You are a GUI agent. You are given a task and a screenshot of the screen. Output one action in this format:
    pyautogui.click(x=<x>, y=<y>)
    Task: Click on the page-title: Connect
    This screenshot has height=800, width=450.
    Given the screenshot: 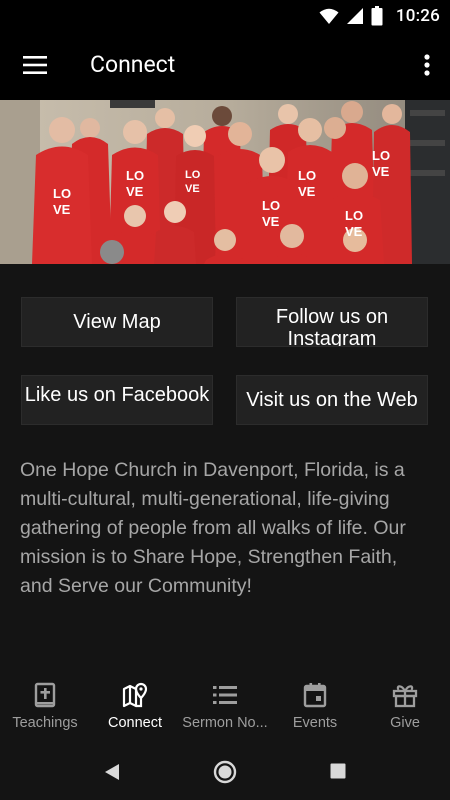 What is the action you would take?
    pyautogui.click(x=133, y=64)
    